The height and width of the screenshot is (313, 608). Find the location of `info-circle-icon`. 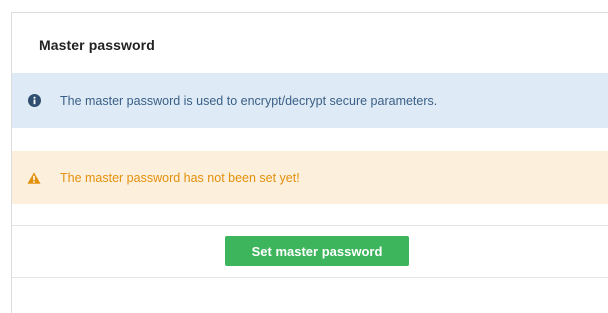

info-circle-icon is located at coordinates (34, 101).